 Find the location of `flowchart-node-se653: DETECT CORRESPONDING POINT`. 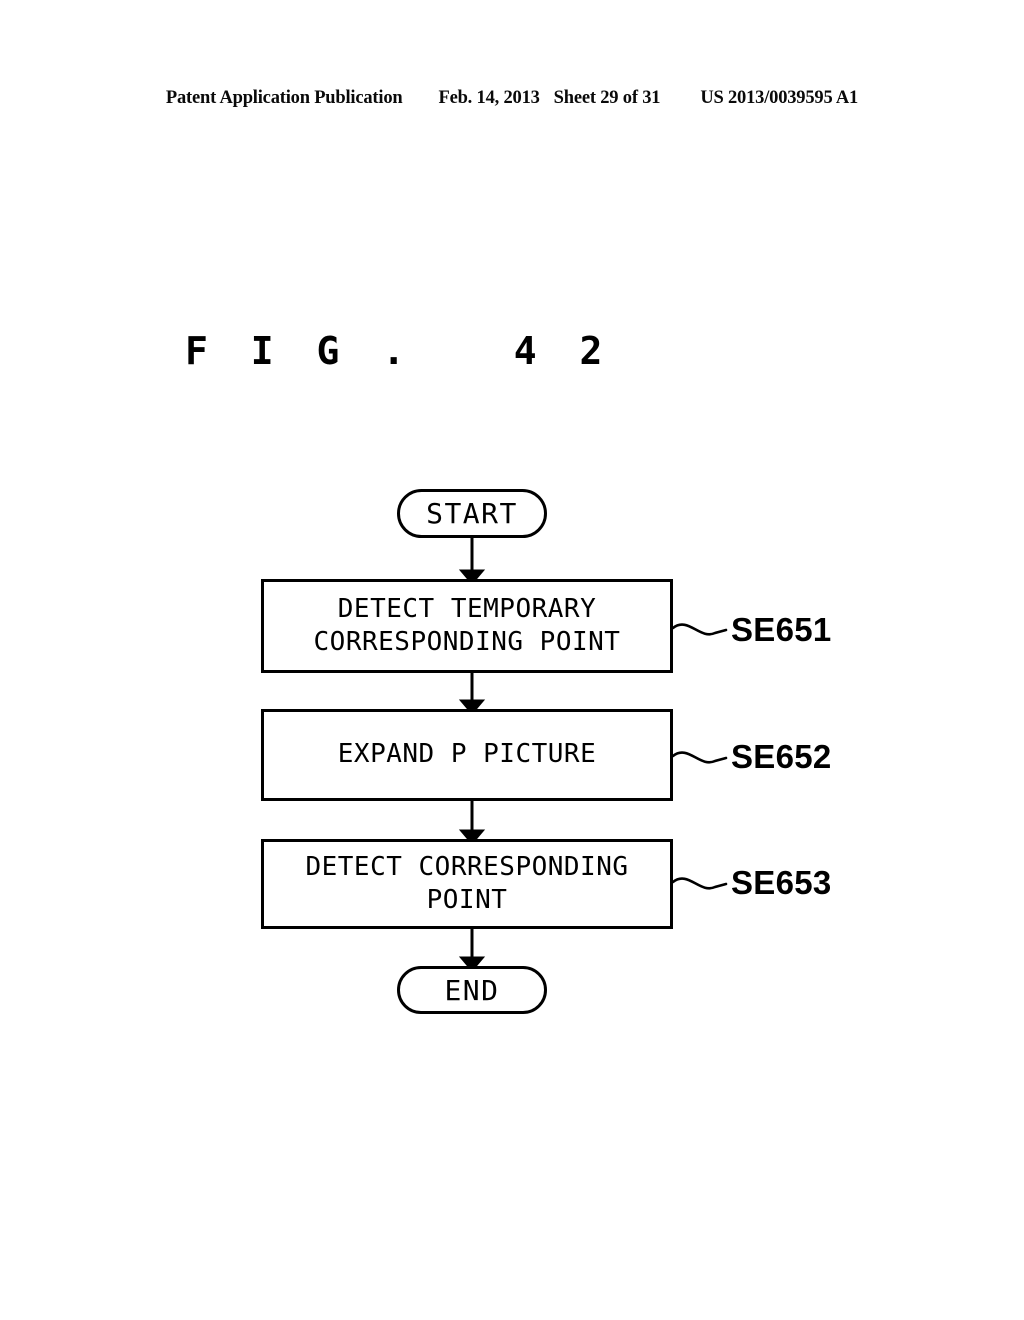

flowchart-node-se653: DETECT CORRESPONDING POINT is located at coordinates (467, 884).